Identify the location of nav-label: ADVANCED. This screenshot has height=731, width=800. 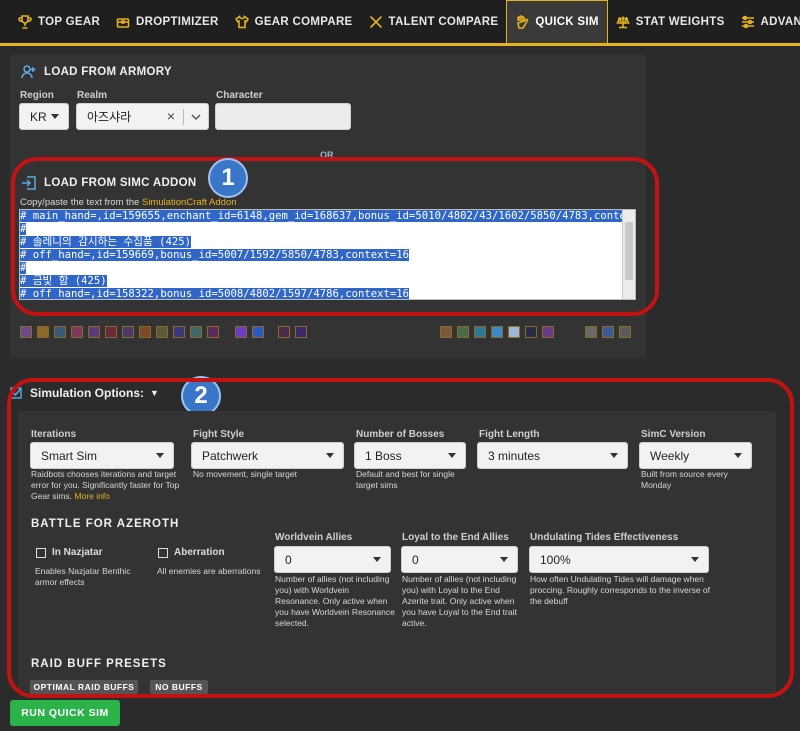
(780, 21).